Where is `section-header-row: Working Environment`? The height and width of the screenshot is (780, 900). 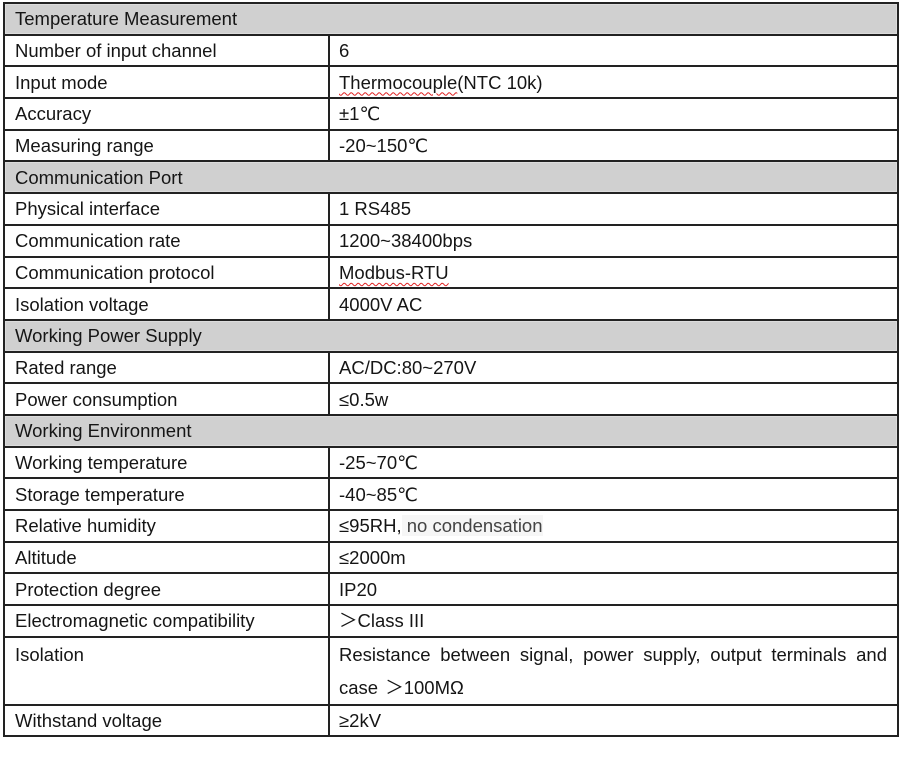
section-header-row: Working Environment is located at coordinates (451, 430).